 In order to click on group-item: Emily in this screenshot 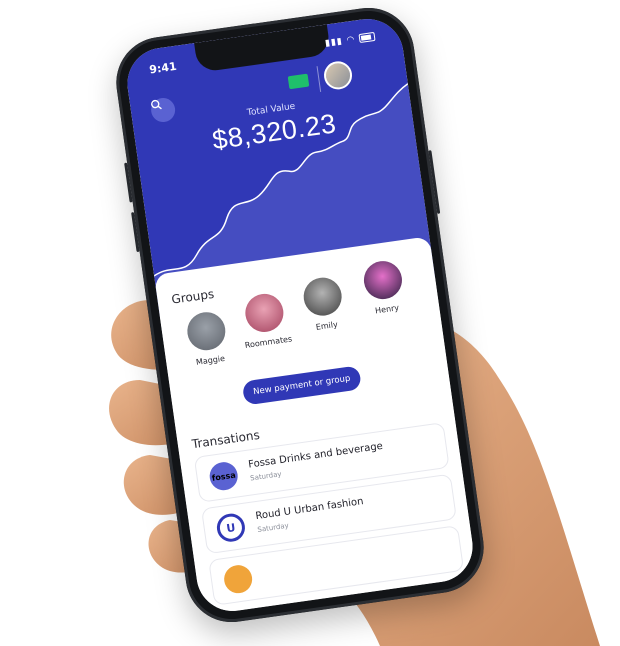, I will do `click(323, 304)`.